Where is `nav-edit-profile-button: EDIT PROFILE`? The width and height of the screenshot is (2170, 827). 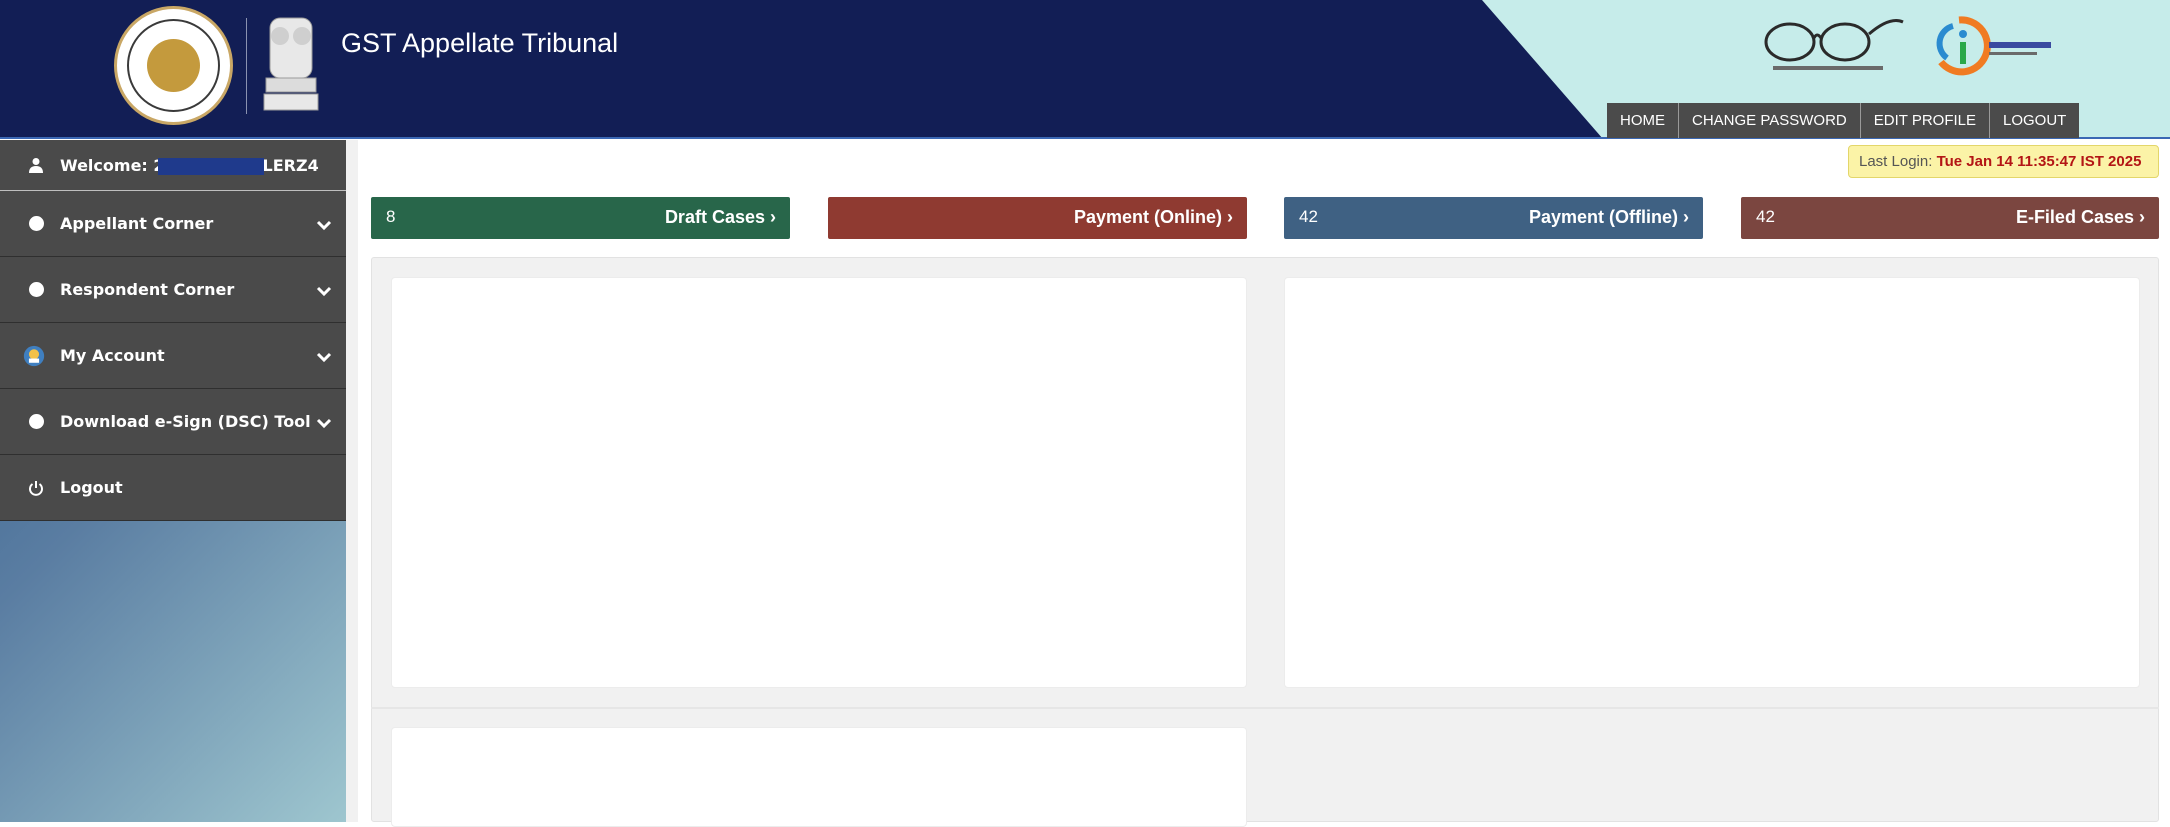 nav-edit-profile-button: EDIT PROFILE is located at coordinates (1925, 120).